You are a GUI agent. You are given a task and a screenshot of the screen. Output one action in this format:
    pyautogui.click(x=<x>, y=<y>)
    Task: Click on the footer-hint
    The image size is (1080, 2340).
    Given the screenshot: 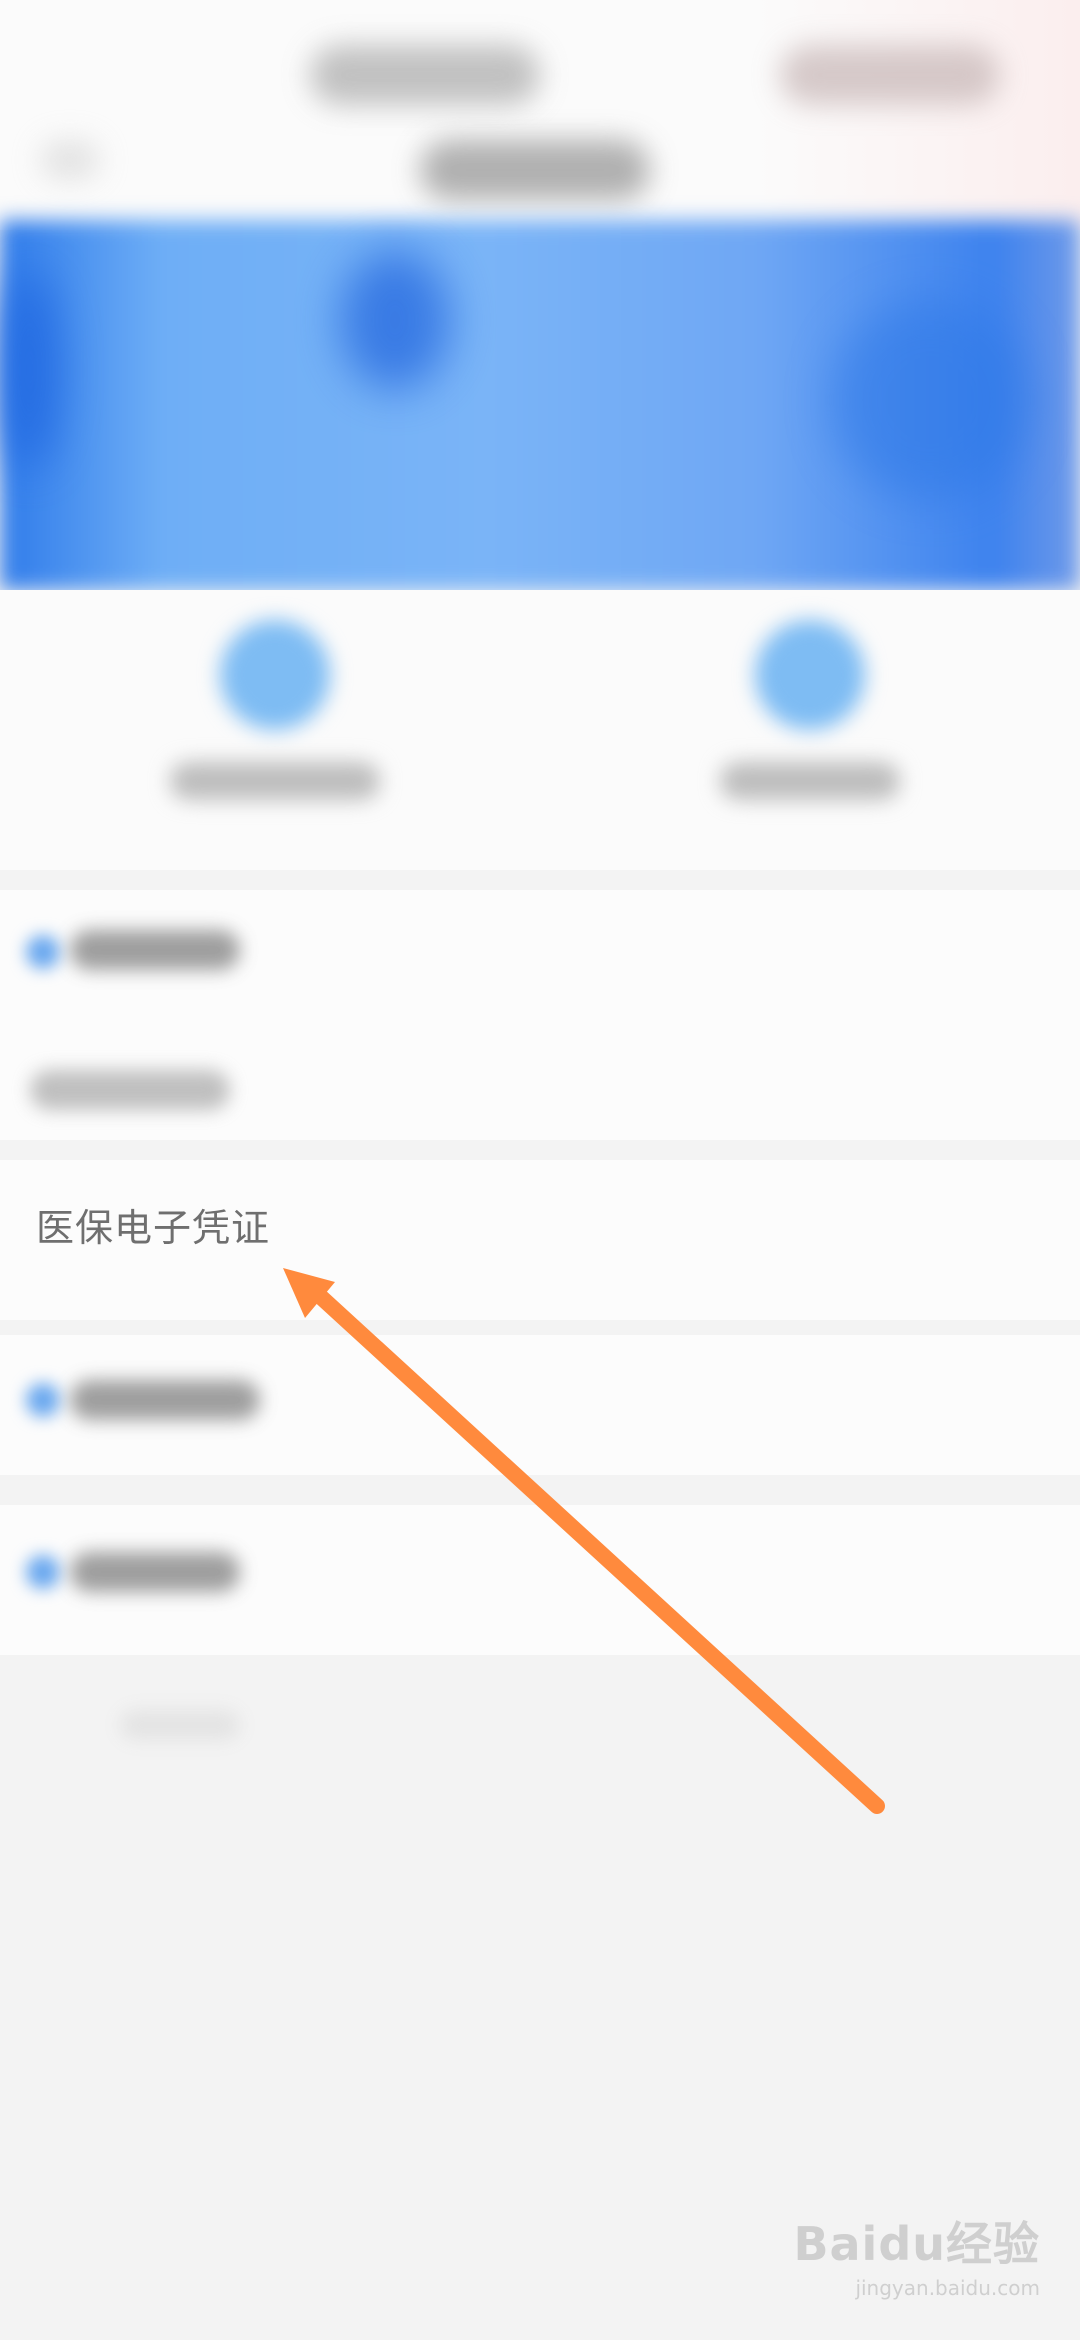 What is the action you would take?
    pyautogui.click(x=180, y=1725)
    